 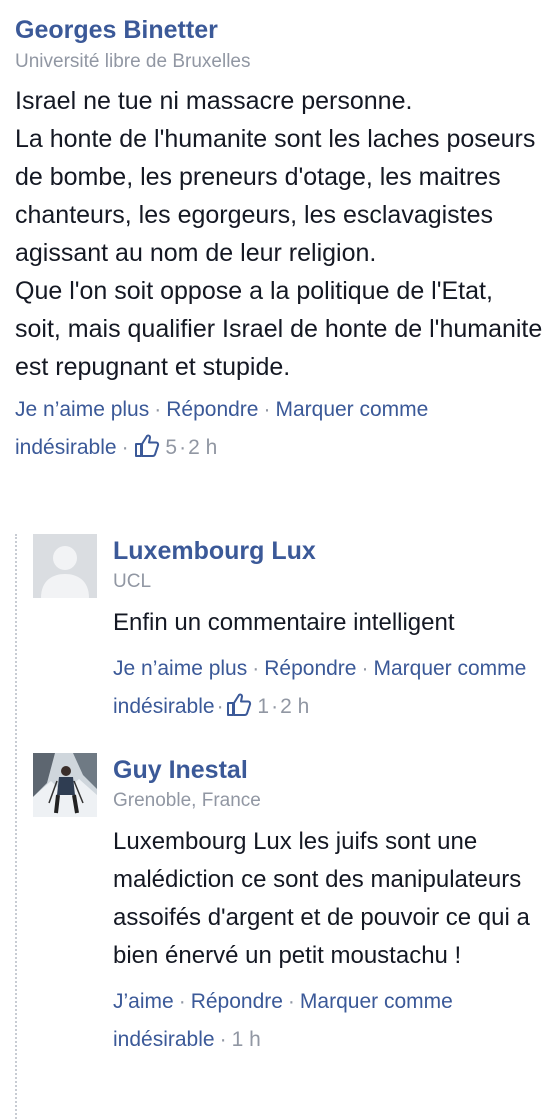 What do you see at coordinates (143, 1001) in the screenshot?
I see `like-link: J’aime` at bounding box center [143, 1001].